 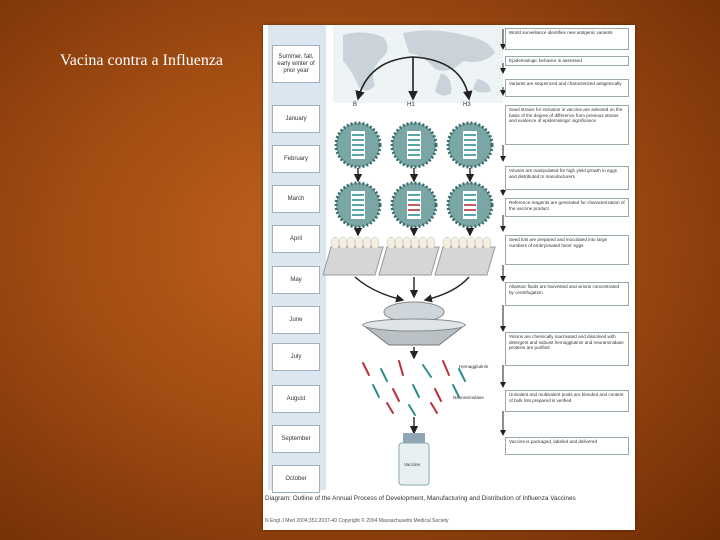 I want to click on vaccine-vial, so click(x=414, y=459).